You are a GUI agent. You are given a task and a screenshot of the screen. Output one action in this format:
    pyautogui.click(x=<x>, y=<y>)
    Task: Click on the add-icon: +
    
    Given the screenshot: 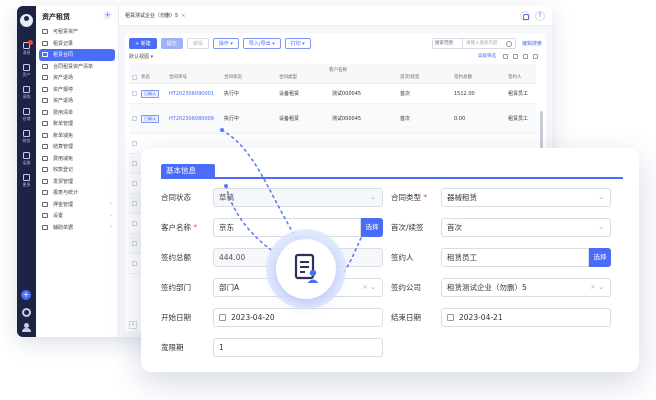 What is the action you would take?
    pyautogui.click(x=107, y=15)
    